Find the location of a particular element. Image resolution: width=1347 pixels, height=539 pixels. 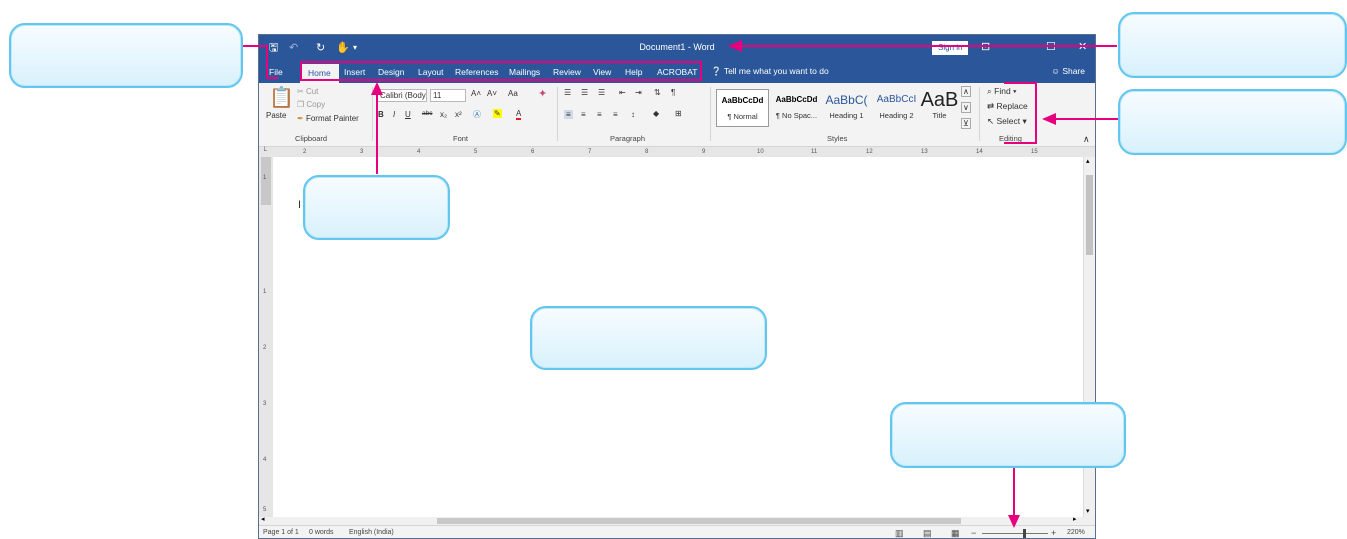

tell-me-text: Tell me what you want to do is located at coordinates (776, 71).